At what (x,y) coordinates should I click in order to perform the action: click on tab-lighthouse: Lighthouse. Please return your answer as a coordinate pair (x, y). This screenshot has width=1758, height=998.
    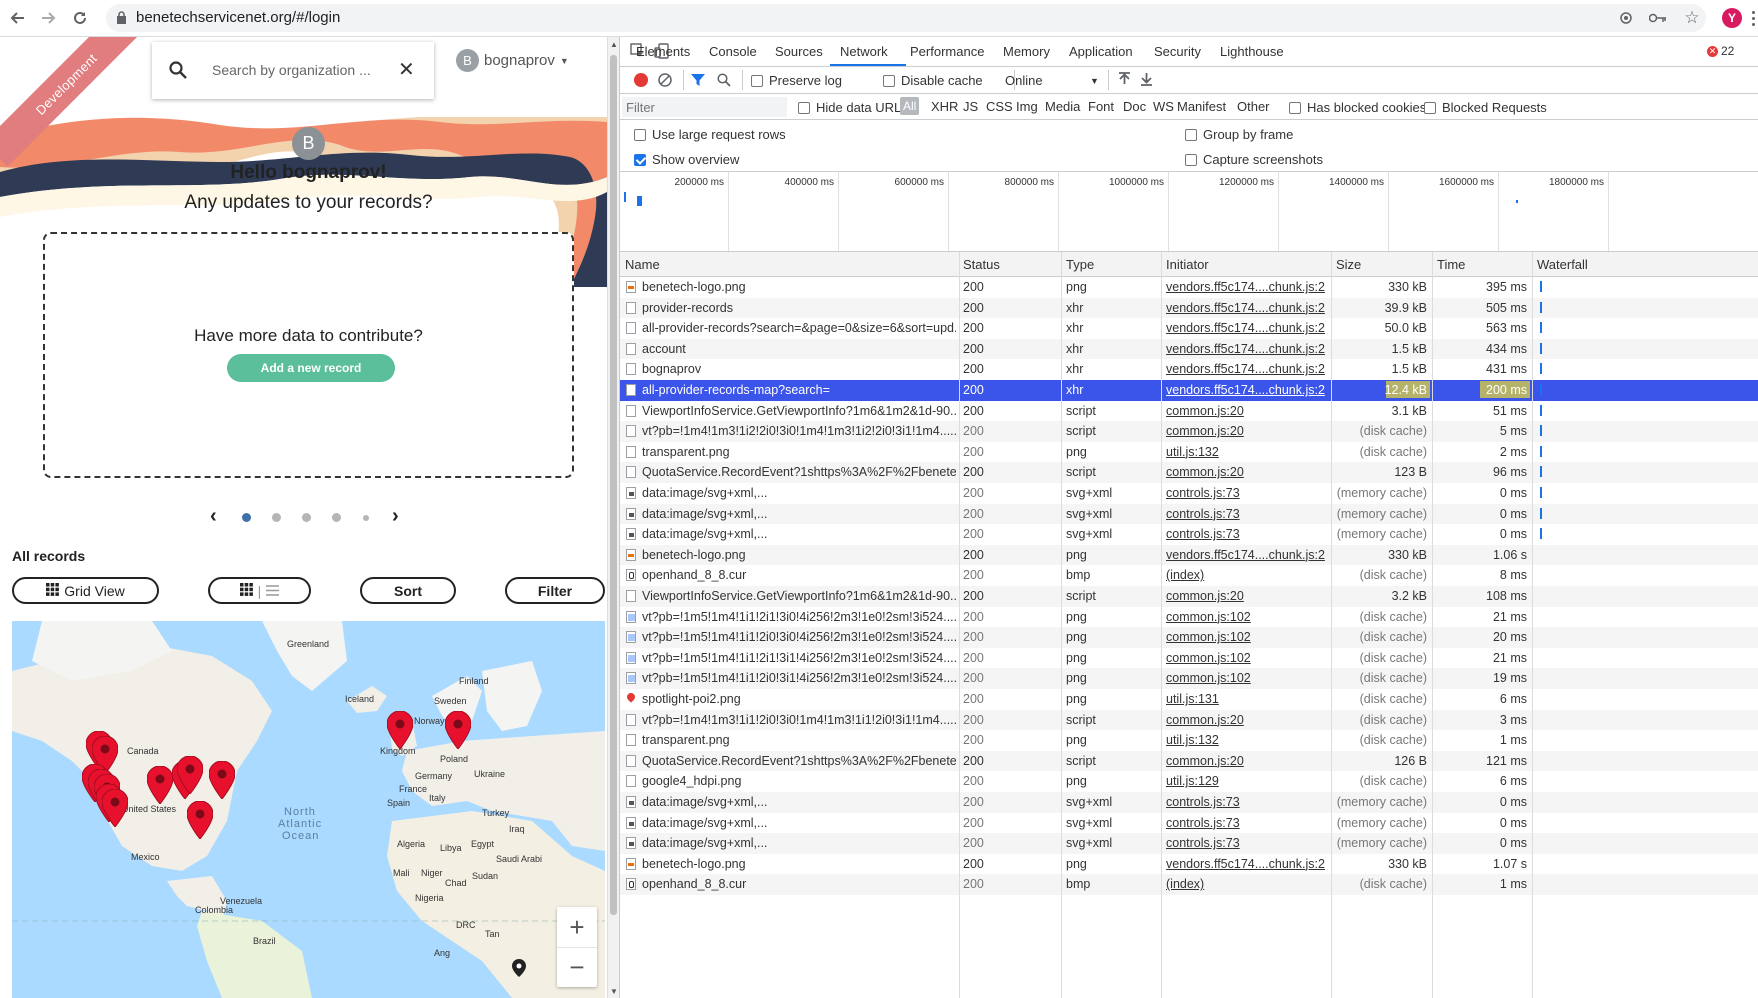
    Looking at the image, I should click on (1252, 51).